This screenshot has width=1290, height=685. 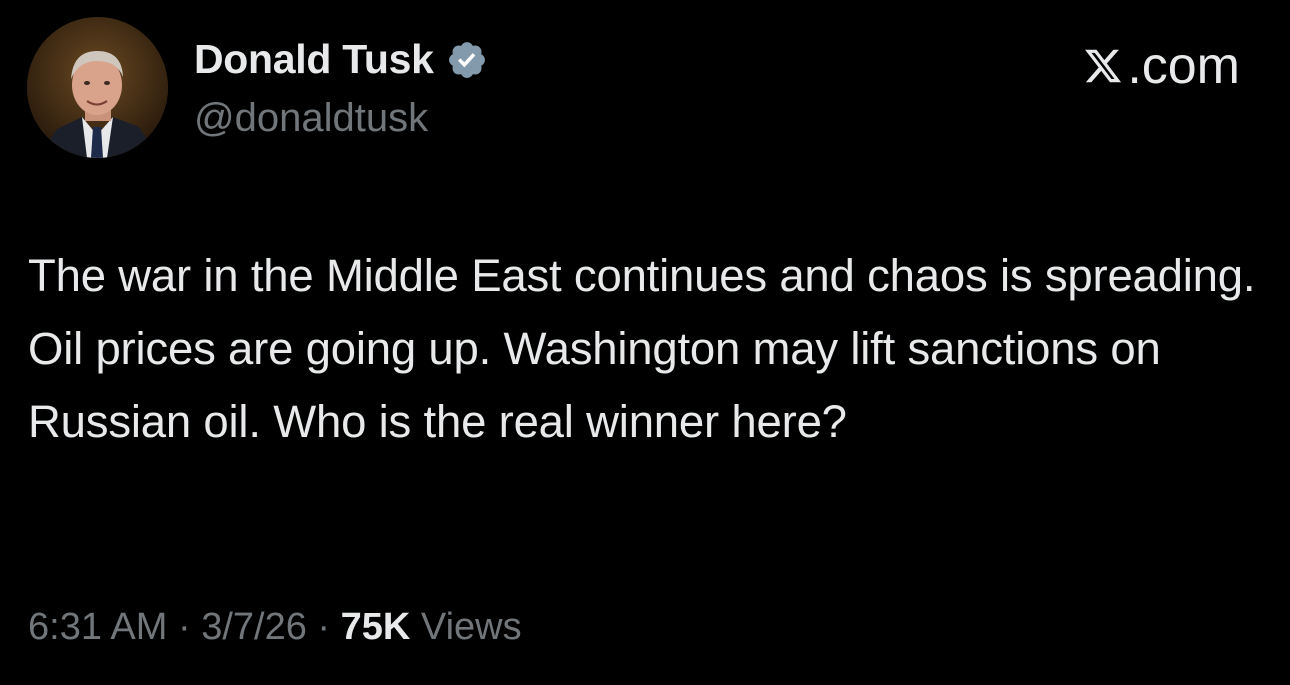 I want to click on x-com-brand: .com, so click(x=1161, y=66).